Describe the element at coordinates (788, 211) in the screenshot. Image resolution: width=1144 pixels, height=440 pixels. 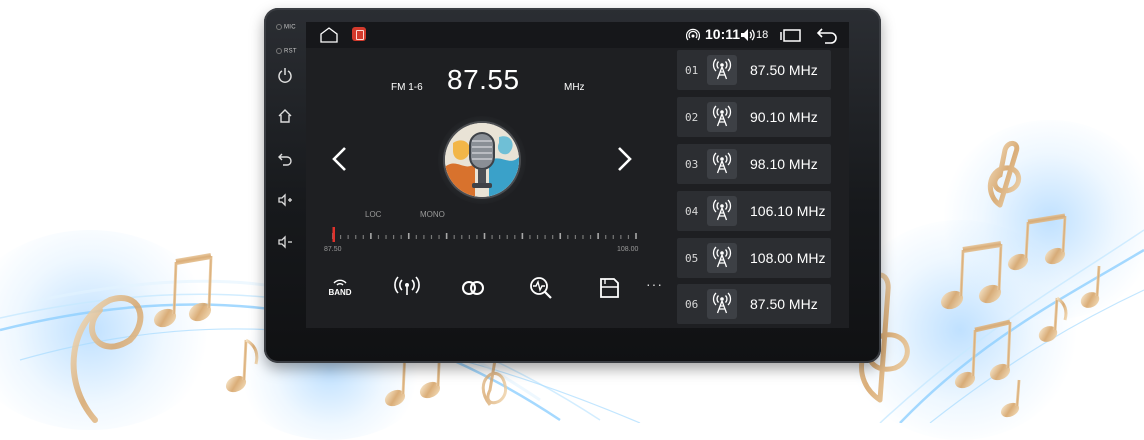
I see `preset-frequency: 106.10 MHz` at that location.